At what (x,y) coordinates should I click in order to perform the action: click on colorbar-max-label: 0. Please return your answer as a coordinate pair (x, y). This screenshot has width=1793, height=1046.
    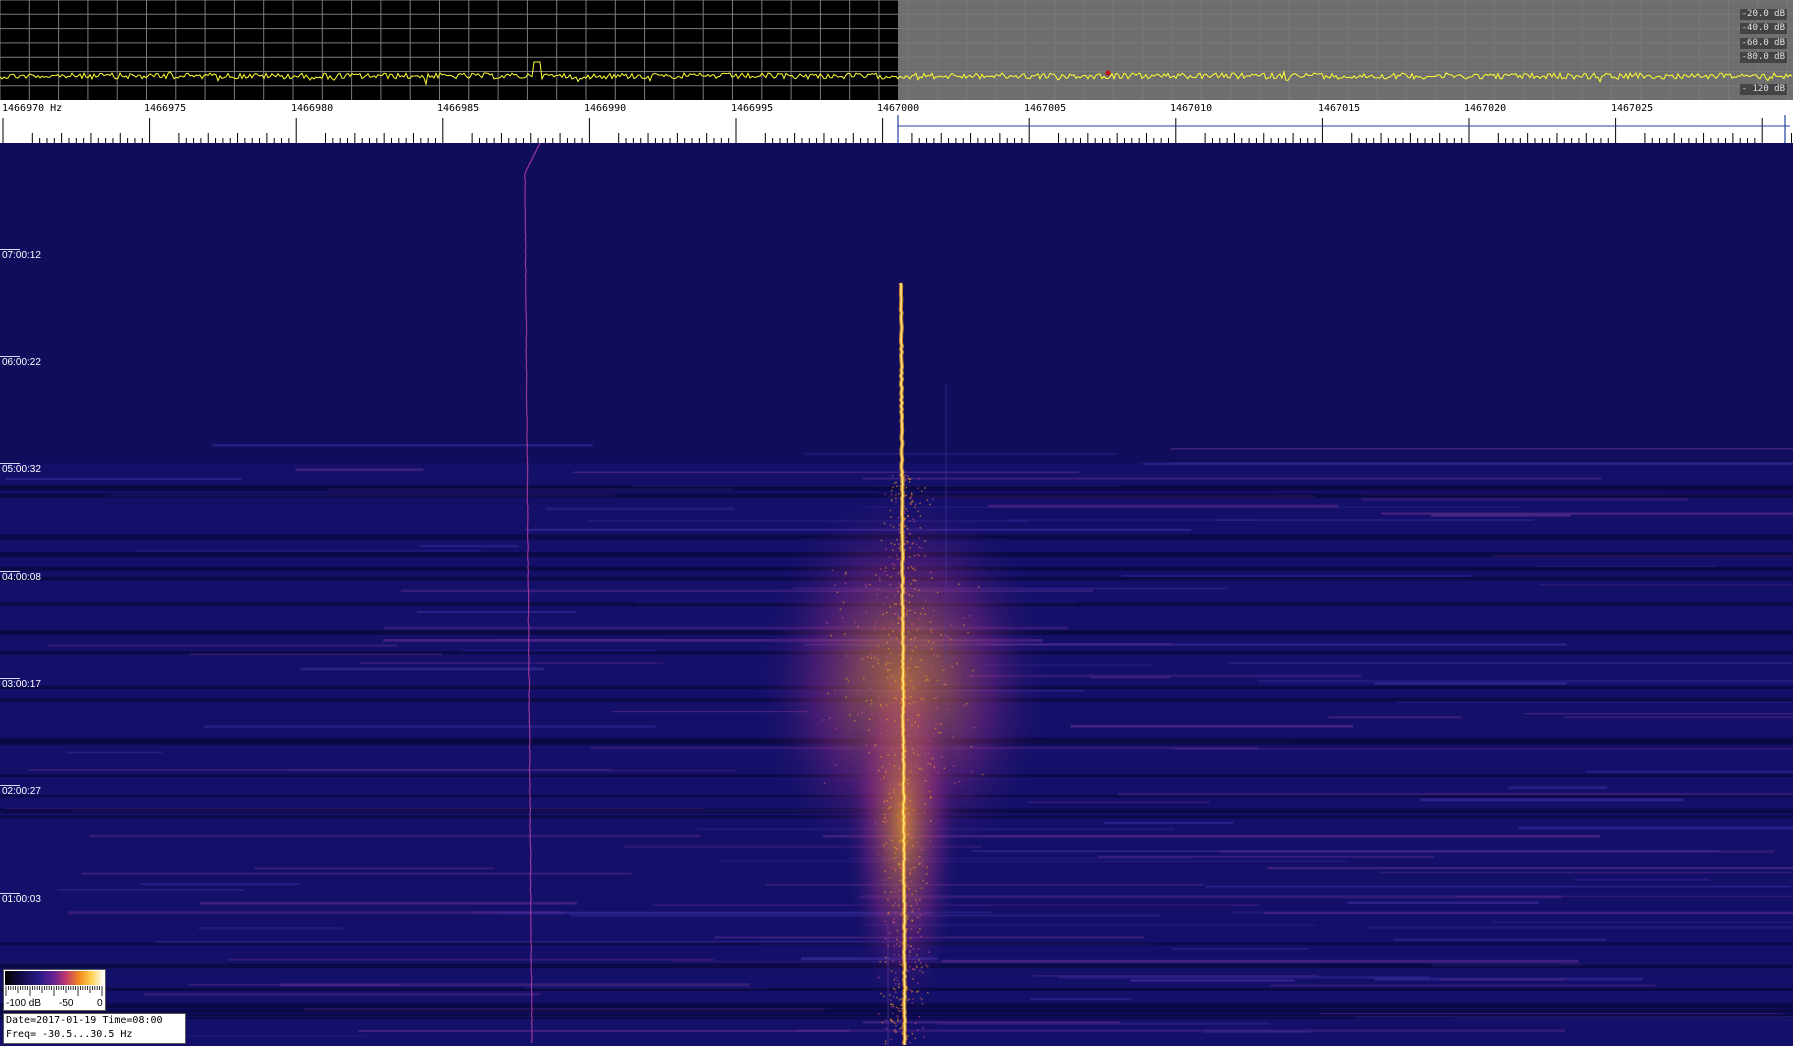
    Looking at the image, I should click on (100, 1003).